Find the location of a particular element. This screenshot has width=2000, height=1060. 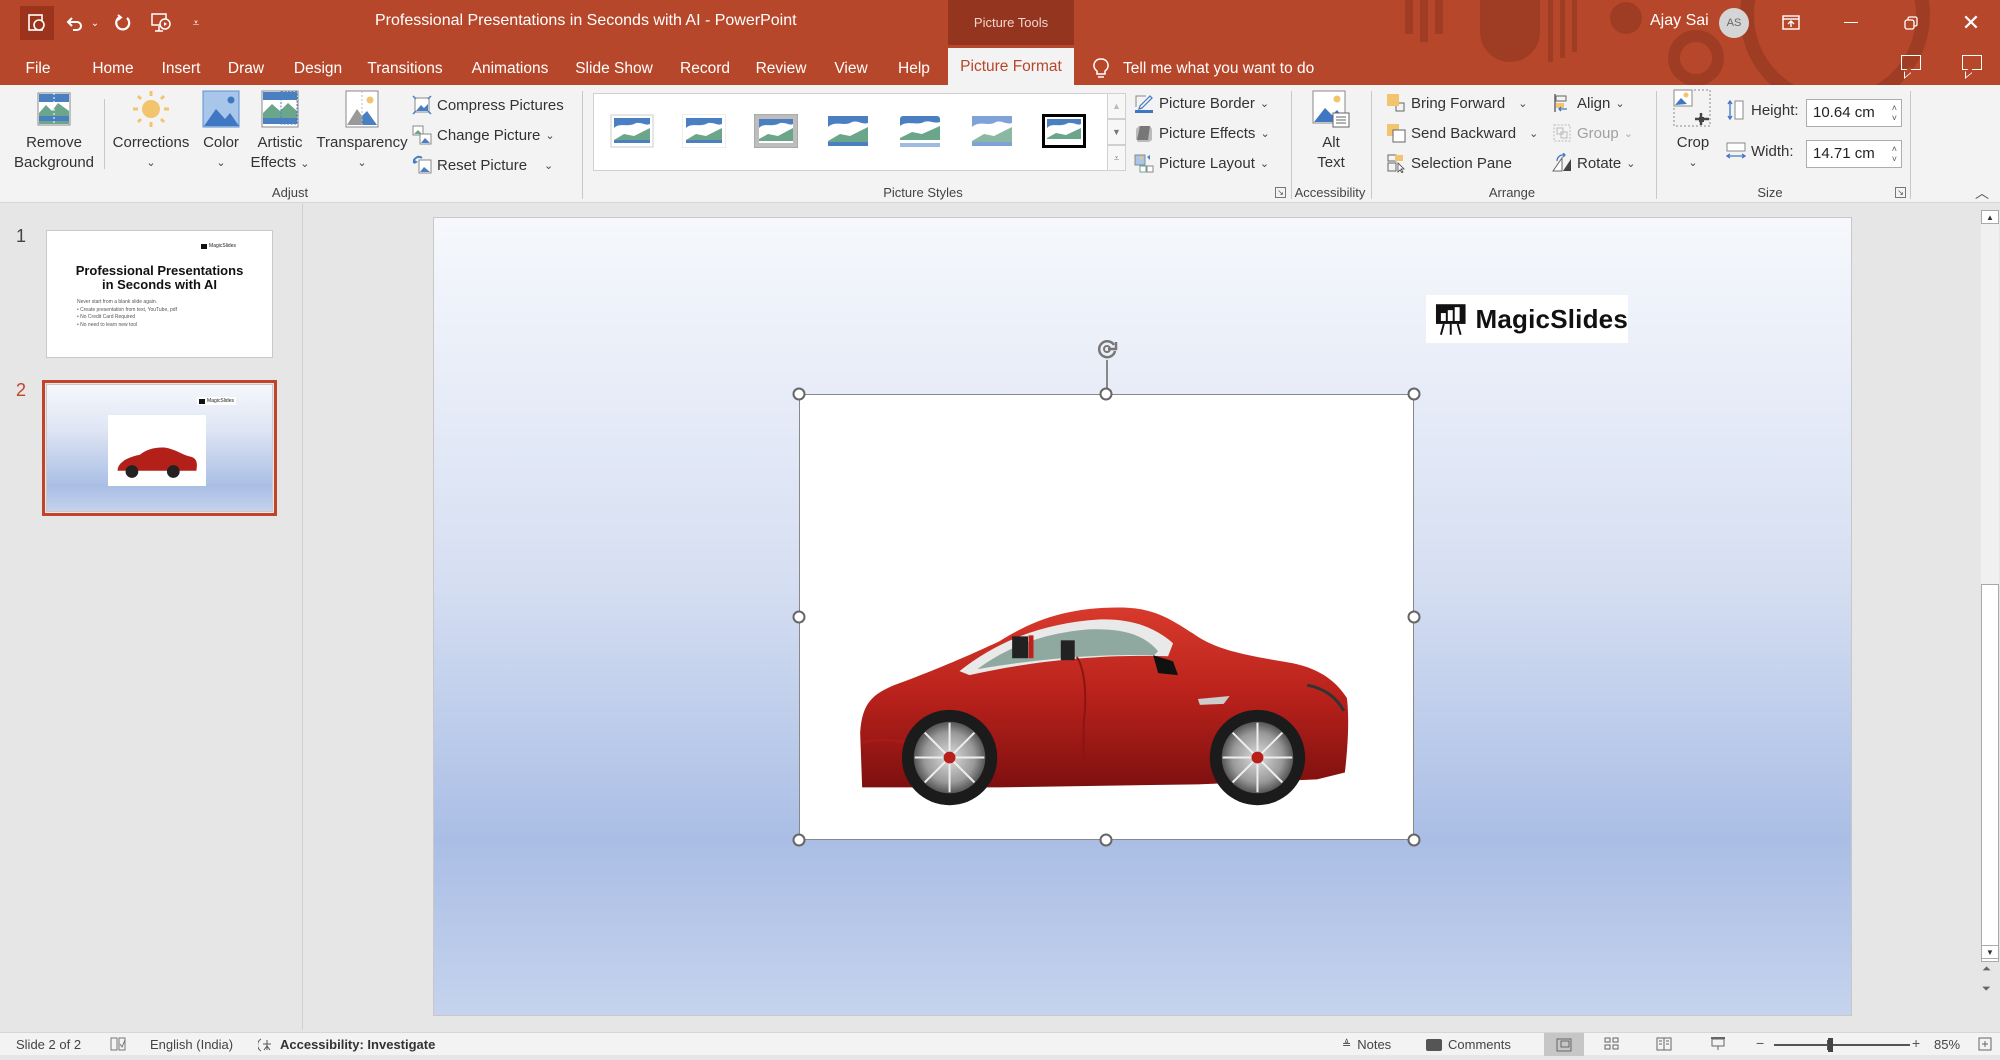

artistic-effects-button: Artistic Effects ⌄ is located at coordinates (280, 131).